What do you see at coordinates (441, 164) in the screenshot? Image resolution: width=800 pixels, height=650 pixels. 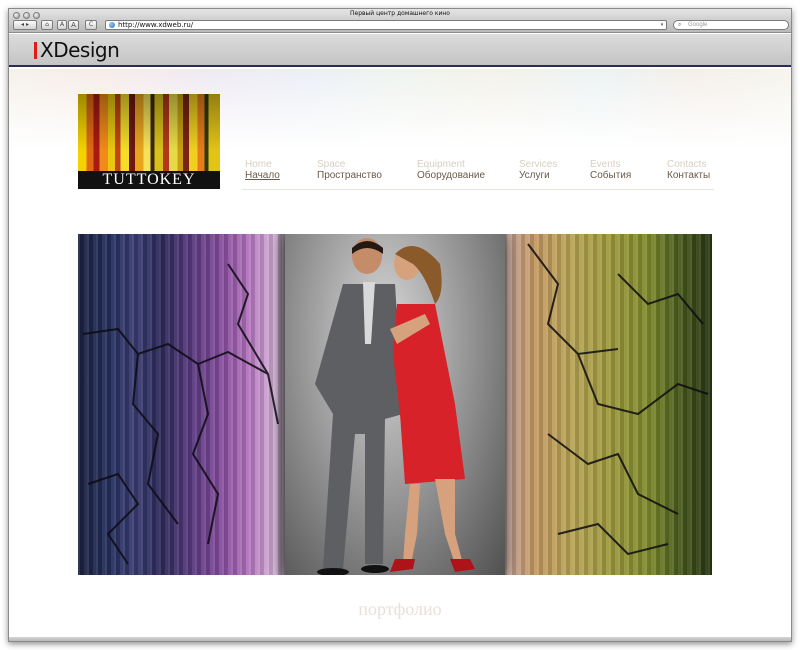 I see `menu-item-en: Equipment` at bounding box center [441, 164].